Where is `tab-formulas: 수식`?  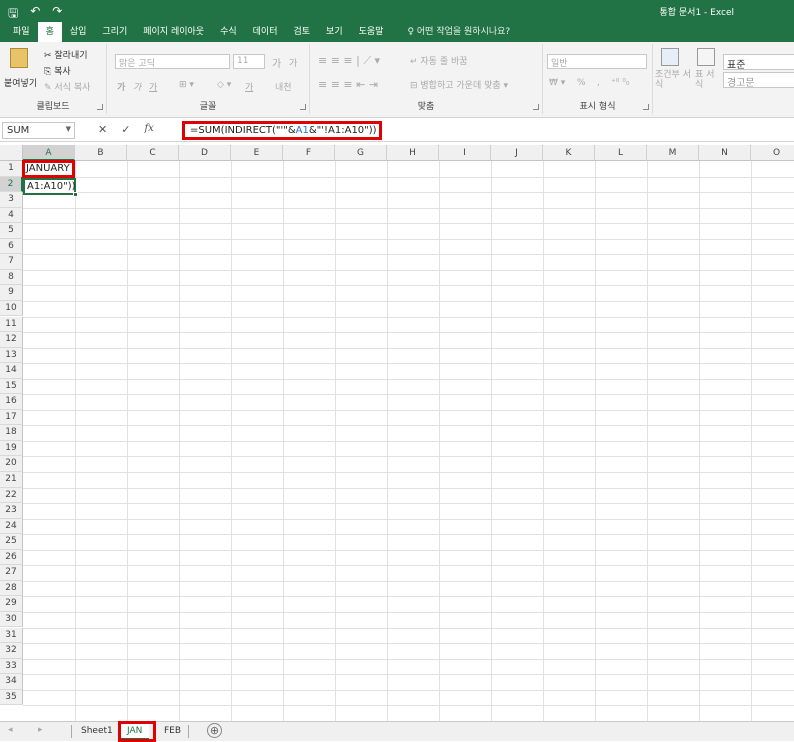
tab-formulas: 수식 is located at coordinates (228, 32).